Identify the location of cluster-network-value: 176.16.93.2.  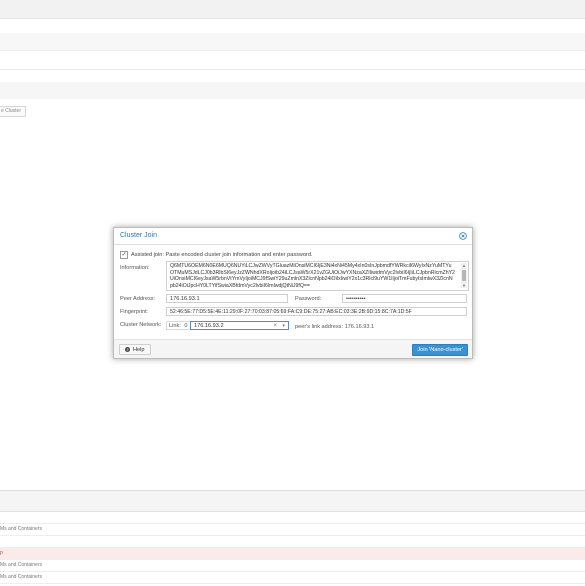
(209, 326).